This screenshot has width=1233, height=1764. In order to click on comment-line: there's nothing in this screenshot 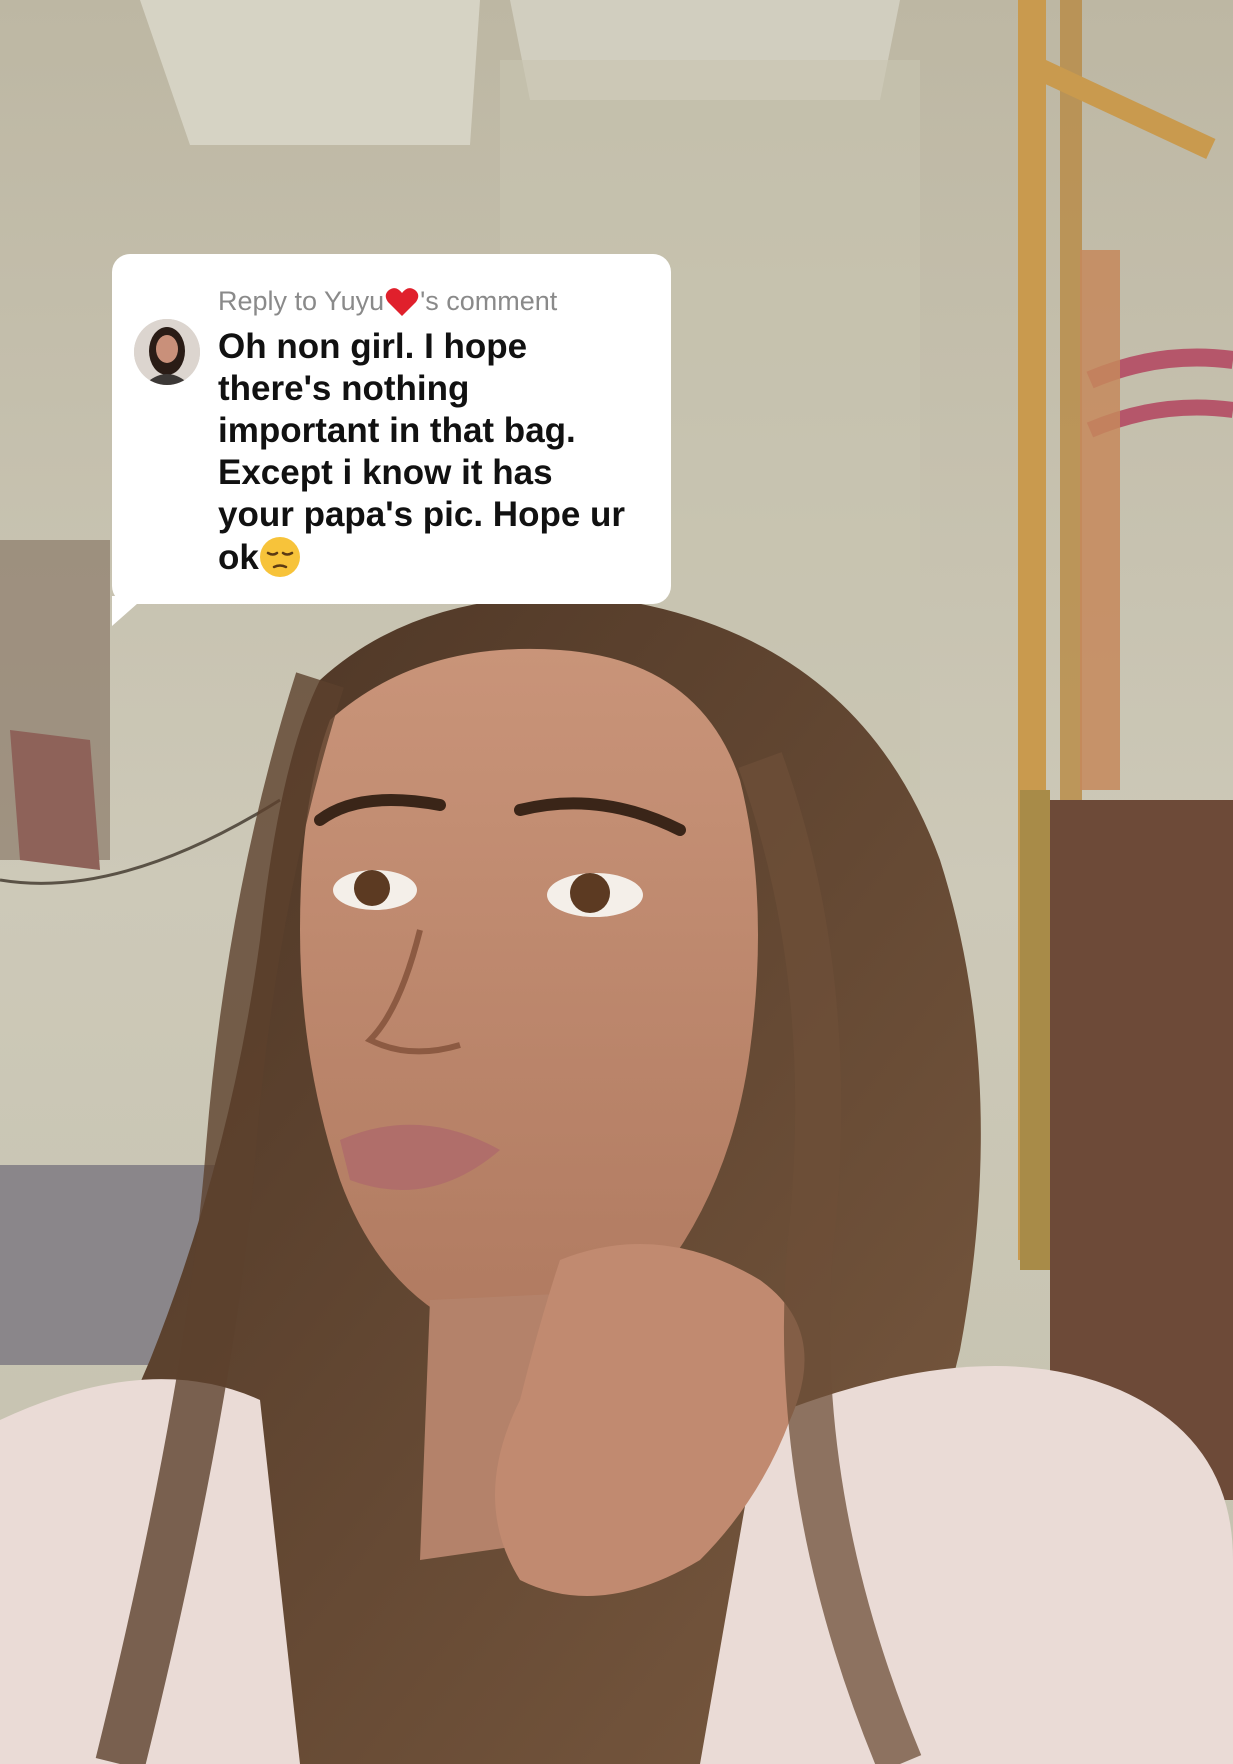, I will do `click(344, 388)`.